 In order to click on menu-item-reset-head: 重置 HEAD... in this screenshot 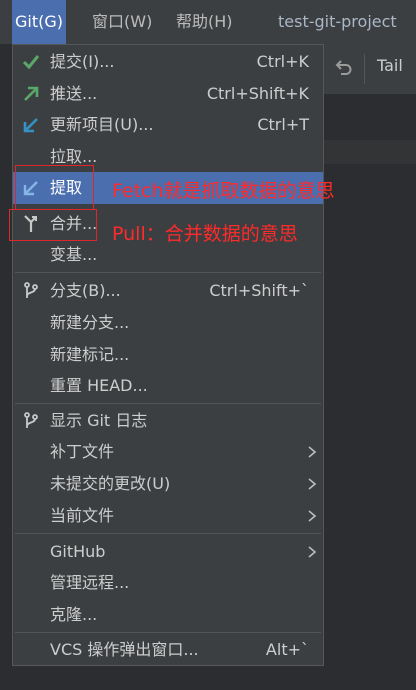, I will do `click(168, 386)`.